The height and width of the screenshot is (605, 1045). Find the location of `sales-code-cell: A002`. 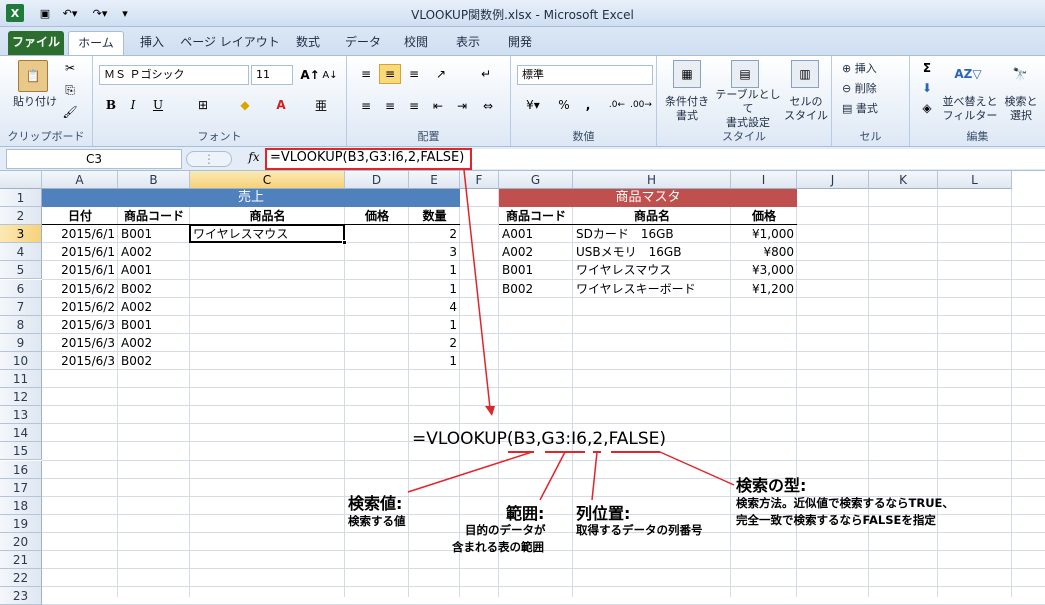

sales-code-cell: A002 is located at coordinates (154, 252).